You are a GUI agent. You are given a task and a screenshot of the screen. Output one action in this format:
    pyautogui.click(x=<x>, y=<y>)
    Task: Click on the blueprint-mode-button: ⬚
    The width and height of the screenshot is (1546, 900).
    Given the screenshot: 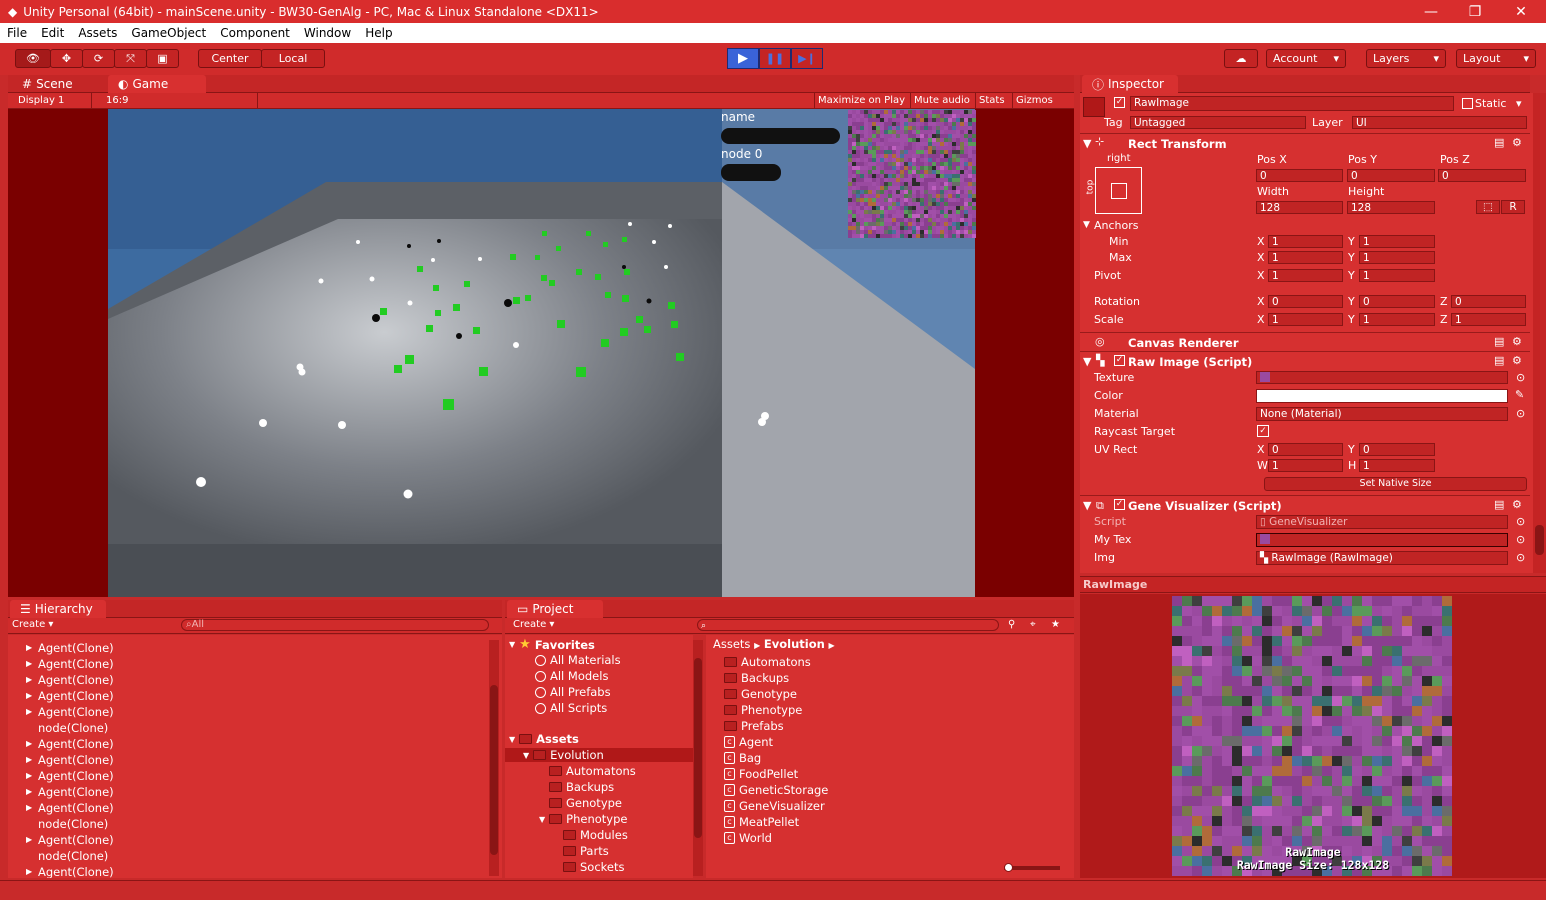 What is the action you would take?
    pyautogui.click(x=1488, y=207)
    